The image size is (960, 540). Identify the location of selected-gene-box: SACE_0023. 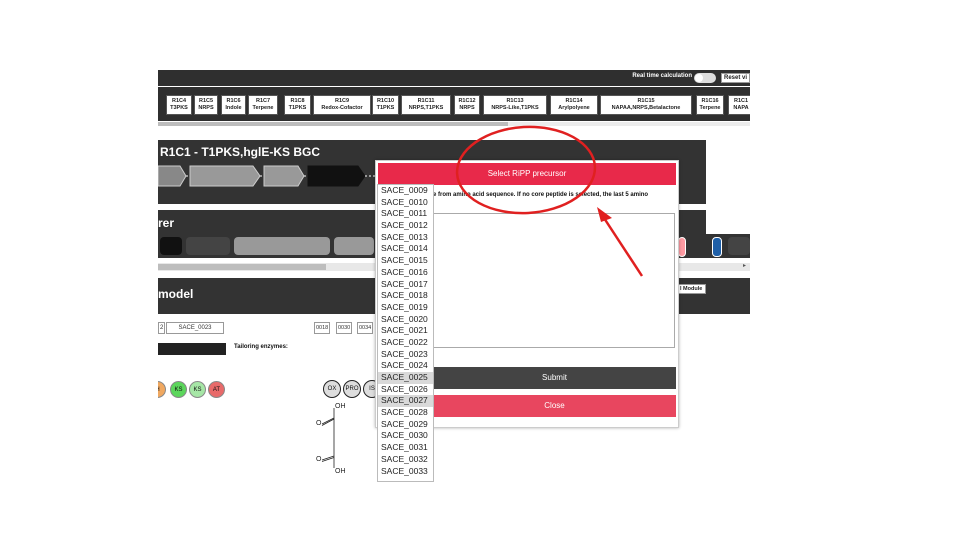
(195, 328).